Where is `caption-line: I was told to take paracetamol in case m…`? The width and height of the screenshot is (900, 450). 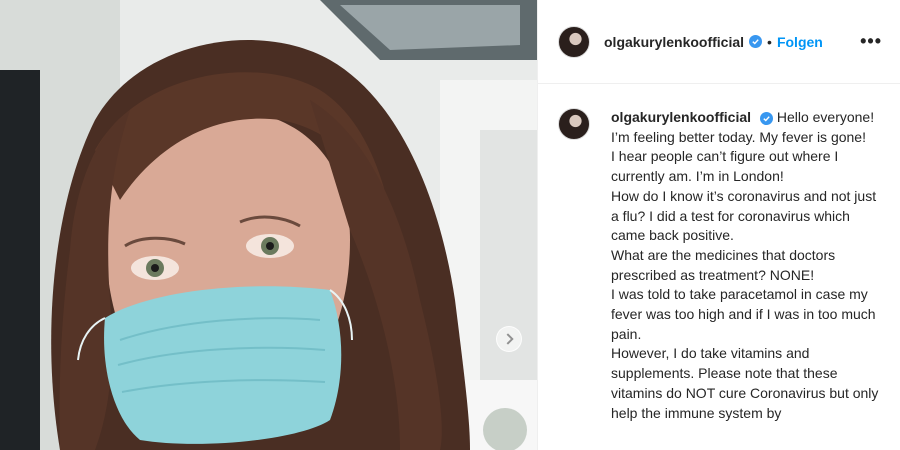
caption-line: I was told to take paracetamol in case m… is located at coordinates (743, 314).